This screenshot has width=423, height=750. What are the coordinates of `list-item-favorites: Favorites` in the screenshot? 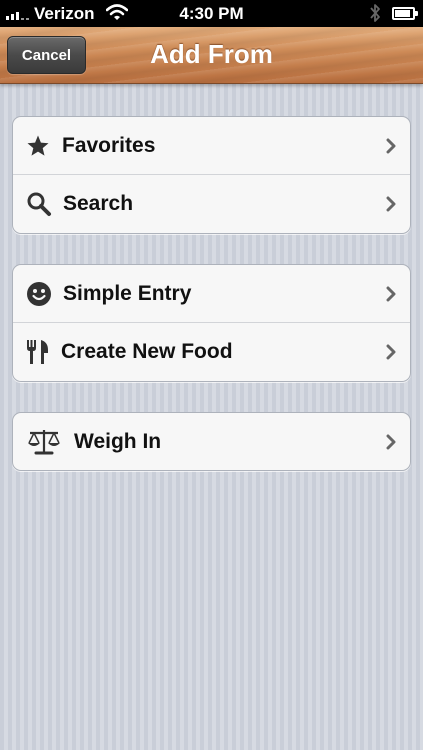 It's located at (211, 146).